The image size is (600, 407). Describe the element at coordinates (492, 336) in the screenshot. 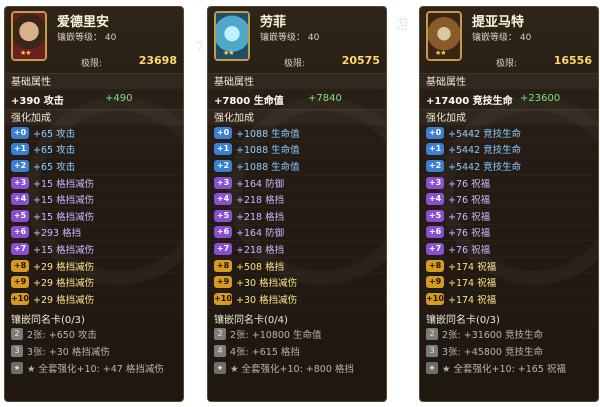

I see `set-bonus-text: 2张: +31600 竞技生命` at that location.